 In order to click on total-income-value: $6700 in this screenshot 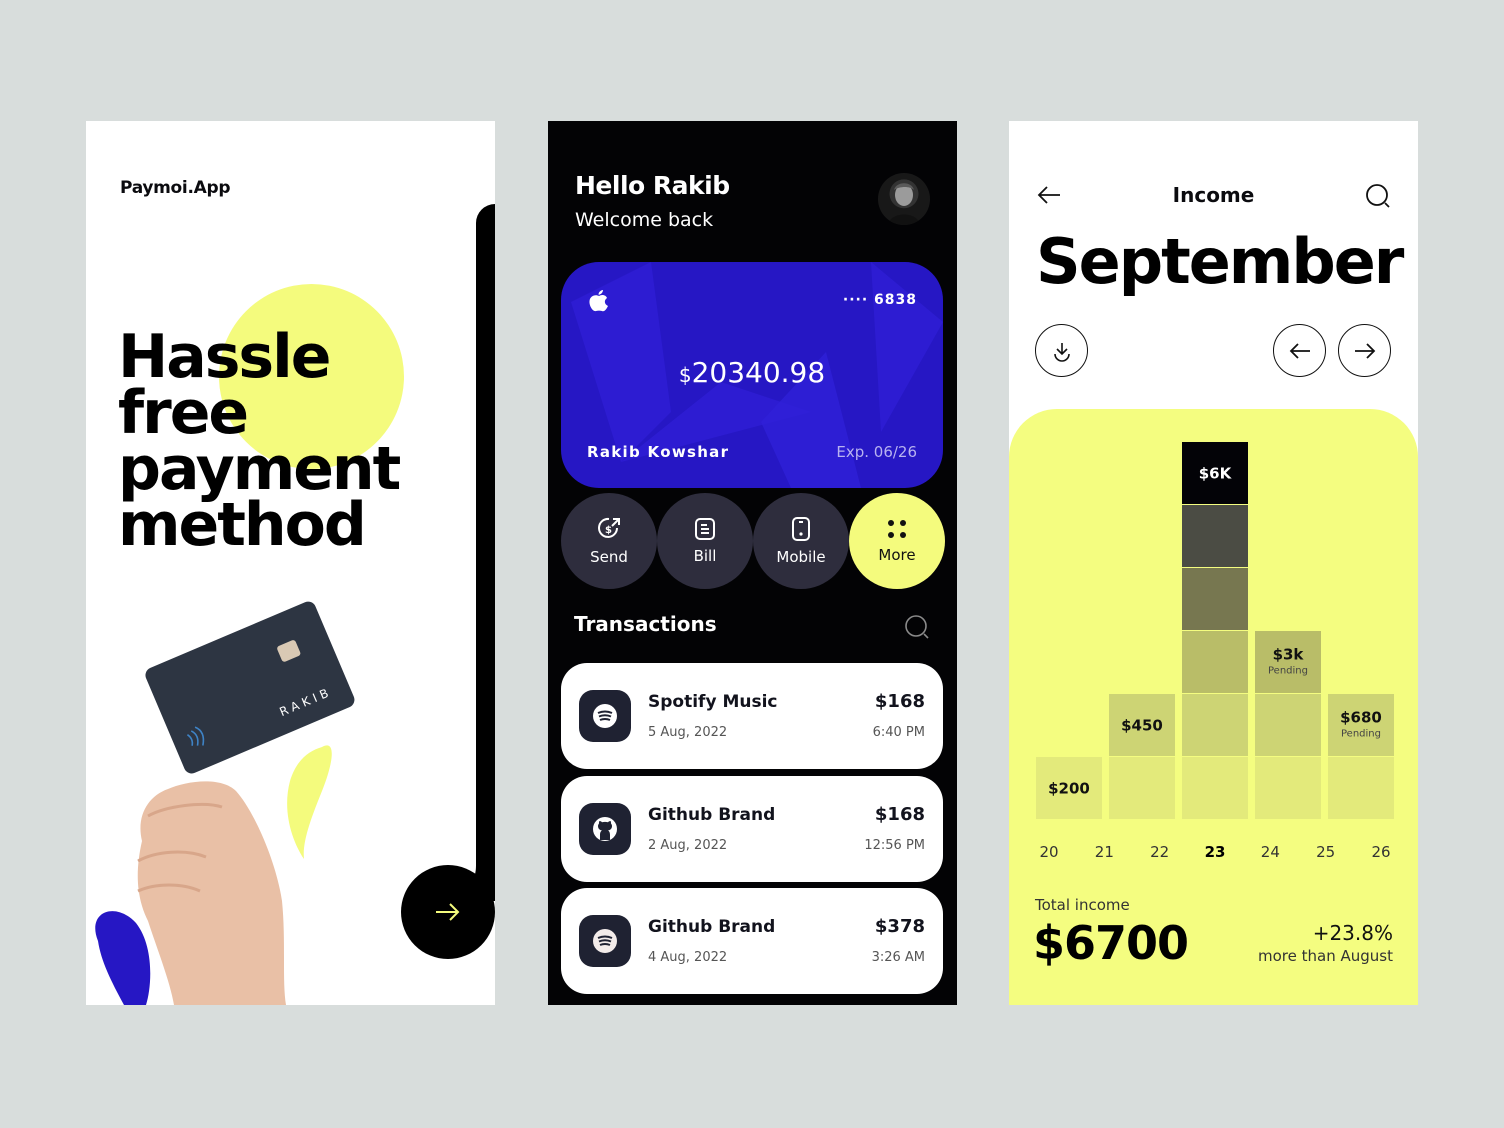, I will do `click(1111, 943)`.